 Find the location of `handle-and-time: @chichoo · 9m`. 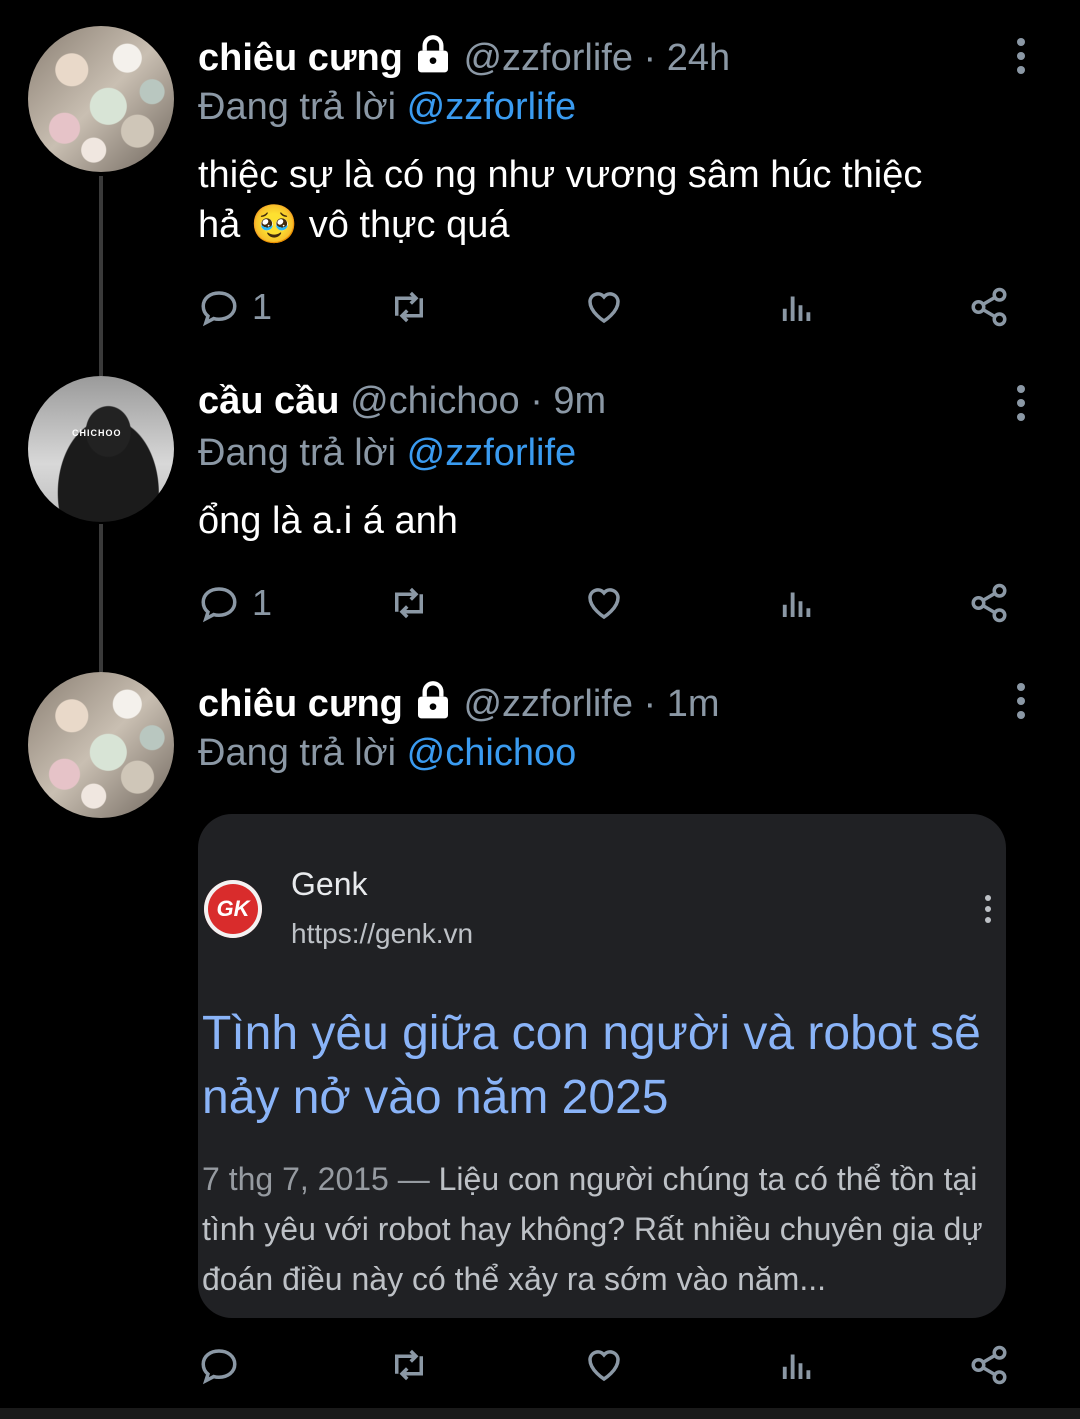

handle-and-time: @chichoo · 9m is located at coordinates (478, 401).